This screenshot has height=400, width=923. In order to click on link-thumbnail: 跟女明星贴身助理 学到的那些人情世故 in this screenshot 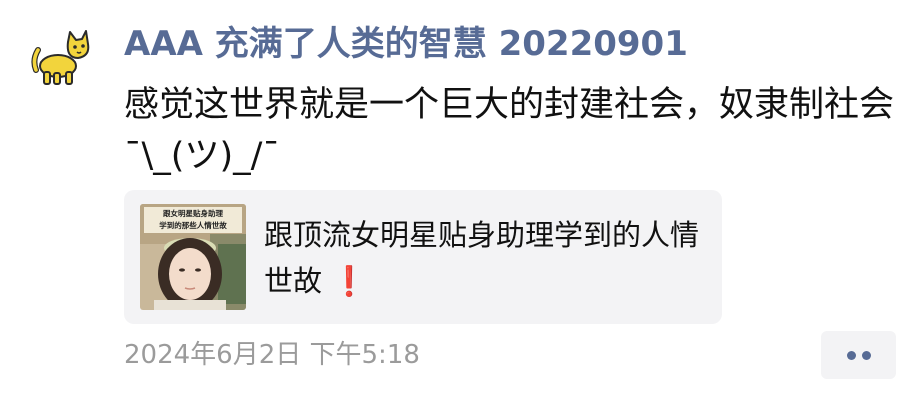, I will do `click(193, 257)`.